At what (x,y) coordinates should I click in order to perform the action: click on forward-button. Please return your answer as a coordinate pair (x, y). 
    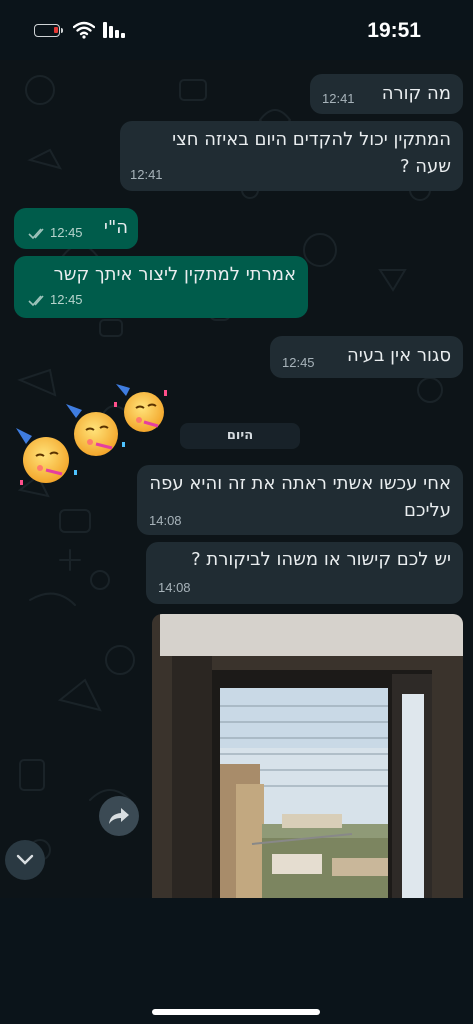
    Looking at the image, I should click on (119, 816).